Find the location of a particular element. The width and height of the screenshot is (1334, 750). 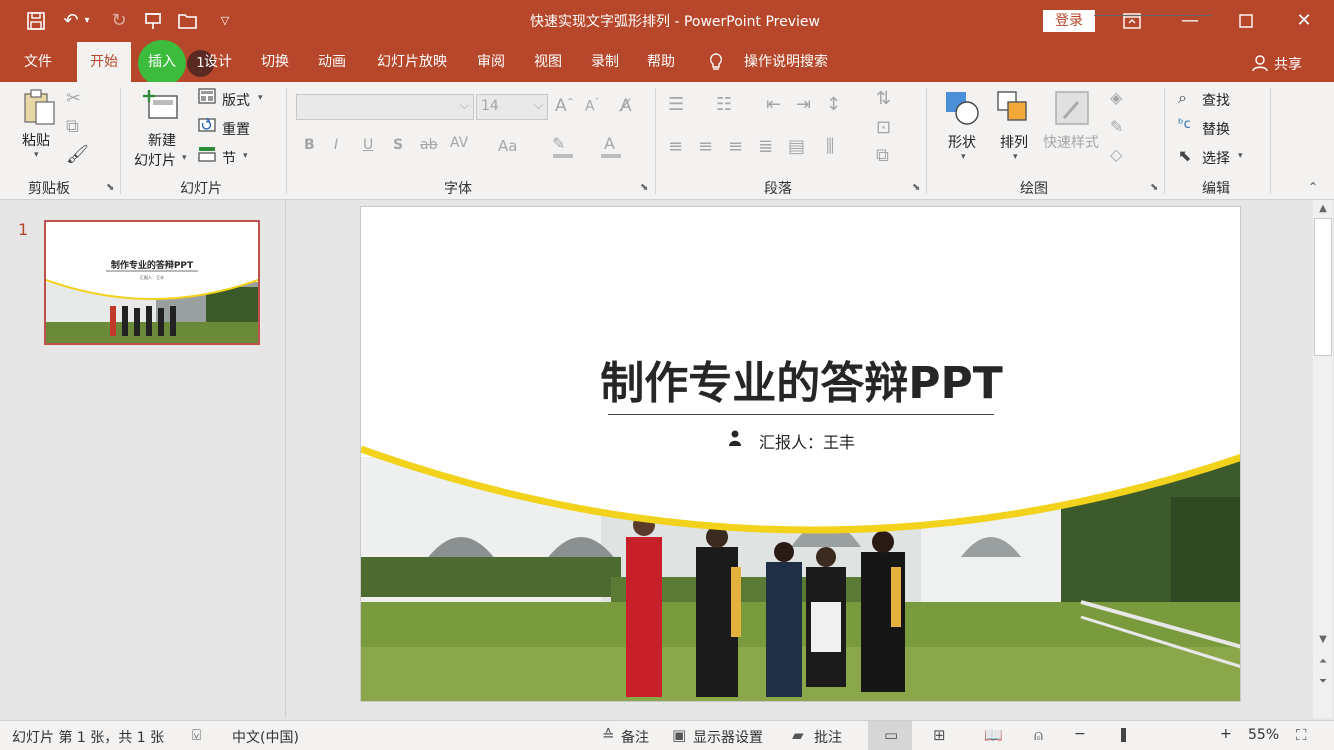

quick-styles-icon is located at coordinates (1072, 110).